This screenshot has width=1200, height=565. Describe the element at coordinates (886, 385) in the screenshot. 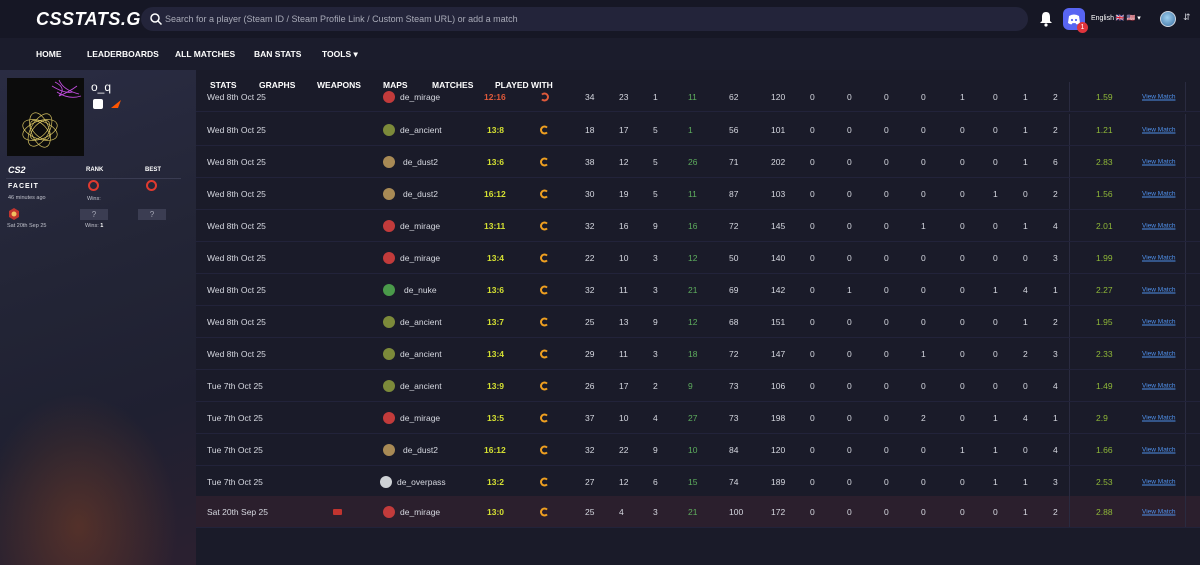

I see `stat-s3: 0` at that location.